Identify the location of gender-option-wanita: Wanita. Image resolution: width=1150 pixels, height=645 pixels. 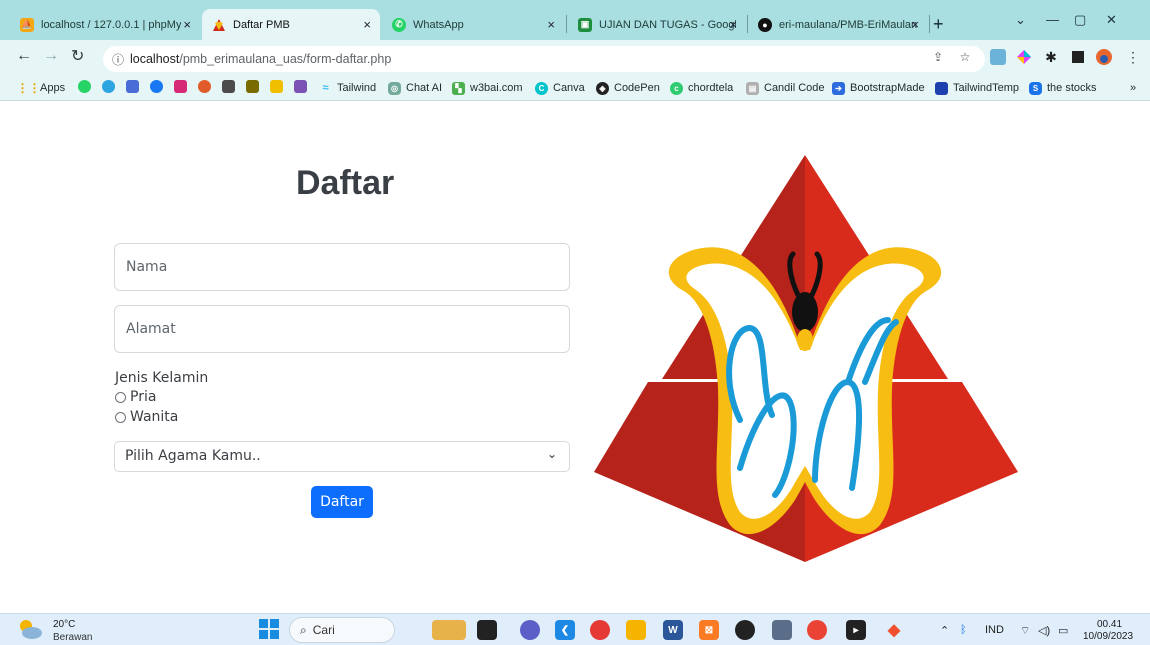
(146, 417).